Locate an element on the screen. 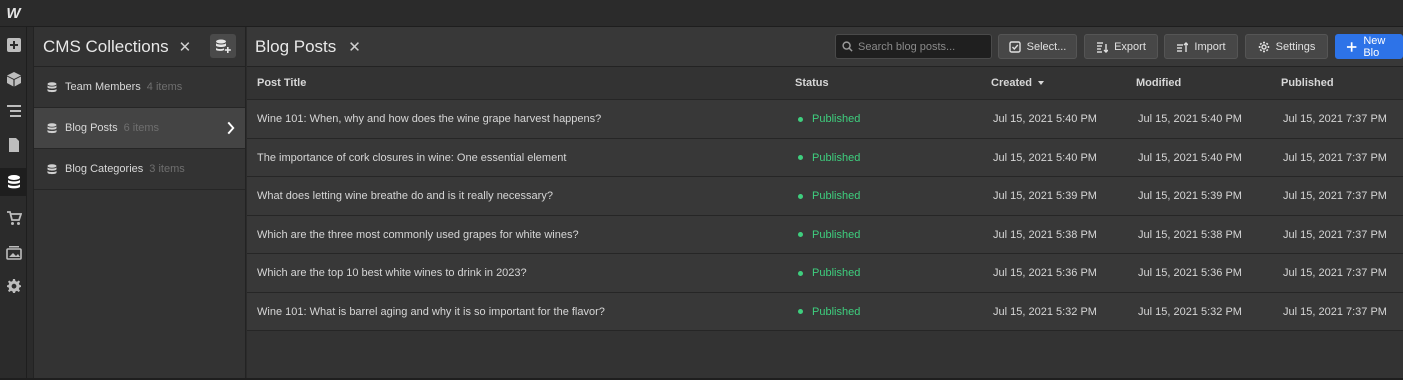  plus-icon is located at coordinates (1351, 46).